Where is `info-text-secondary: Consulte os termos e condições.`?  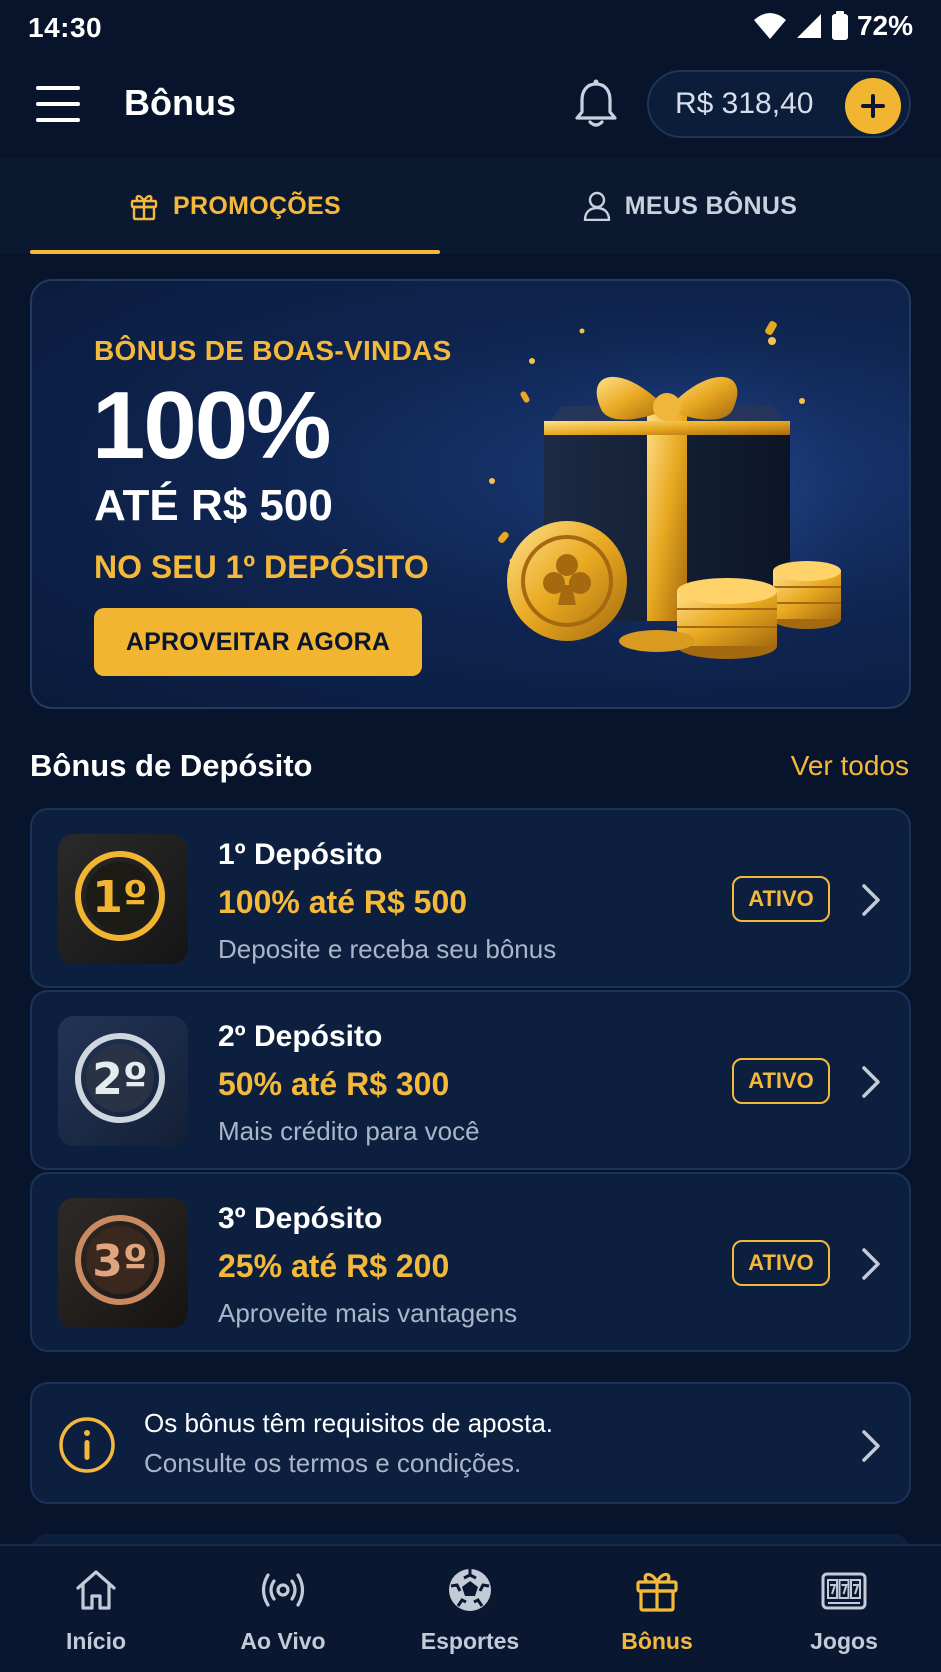
info-text-secondary: Consulte os termos e condições. is located at coordinates (333, 1463).